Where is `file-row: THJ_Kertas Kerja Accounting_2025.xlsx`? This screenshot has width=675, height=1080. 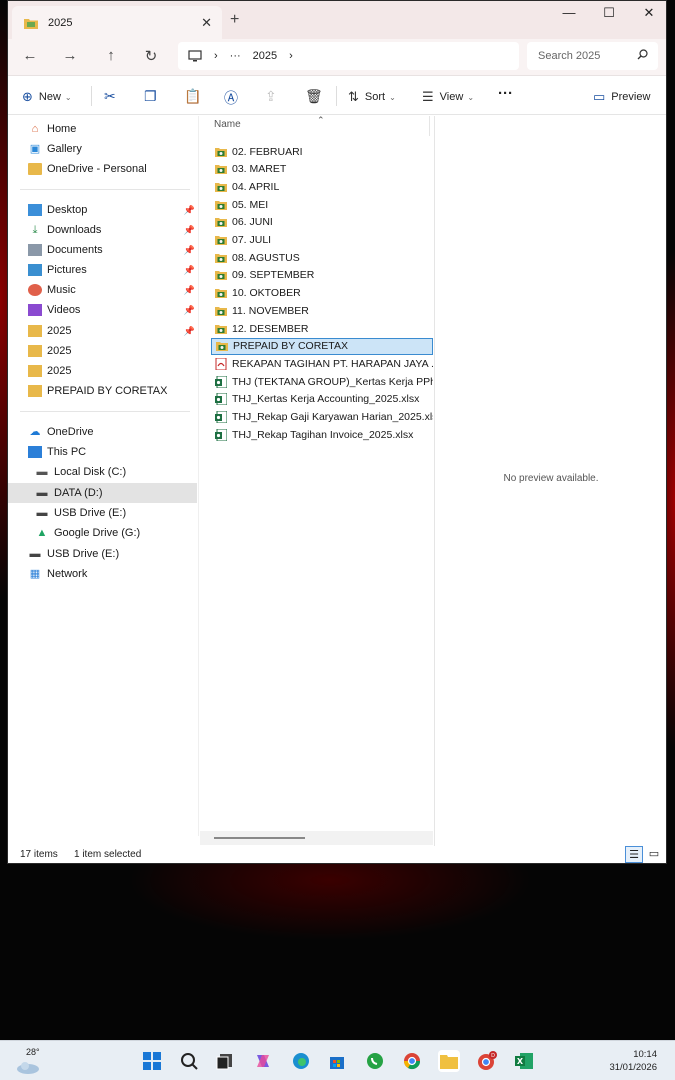
file-row: THJ_Kertas Kerja Accounting_2025.xlsx is located at coordinates (322, 399).